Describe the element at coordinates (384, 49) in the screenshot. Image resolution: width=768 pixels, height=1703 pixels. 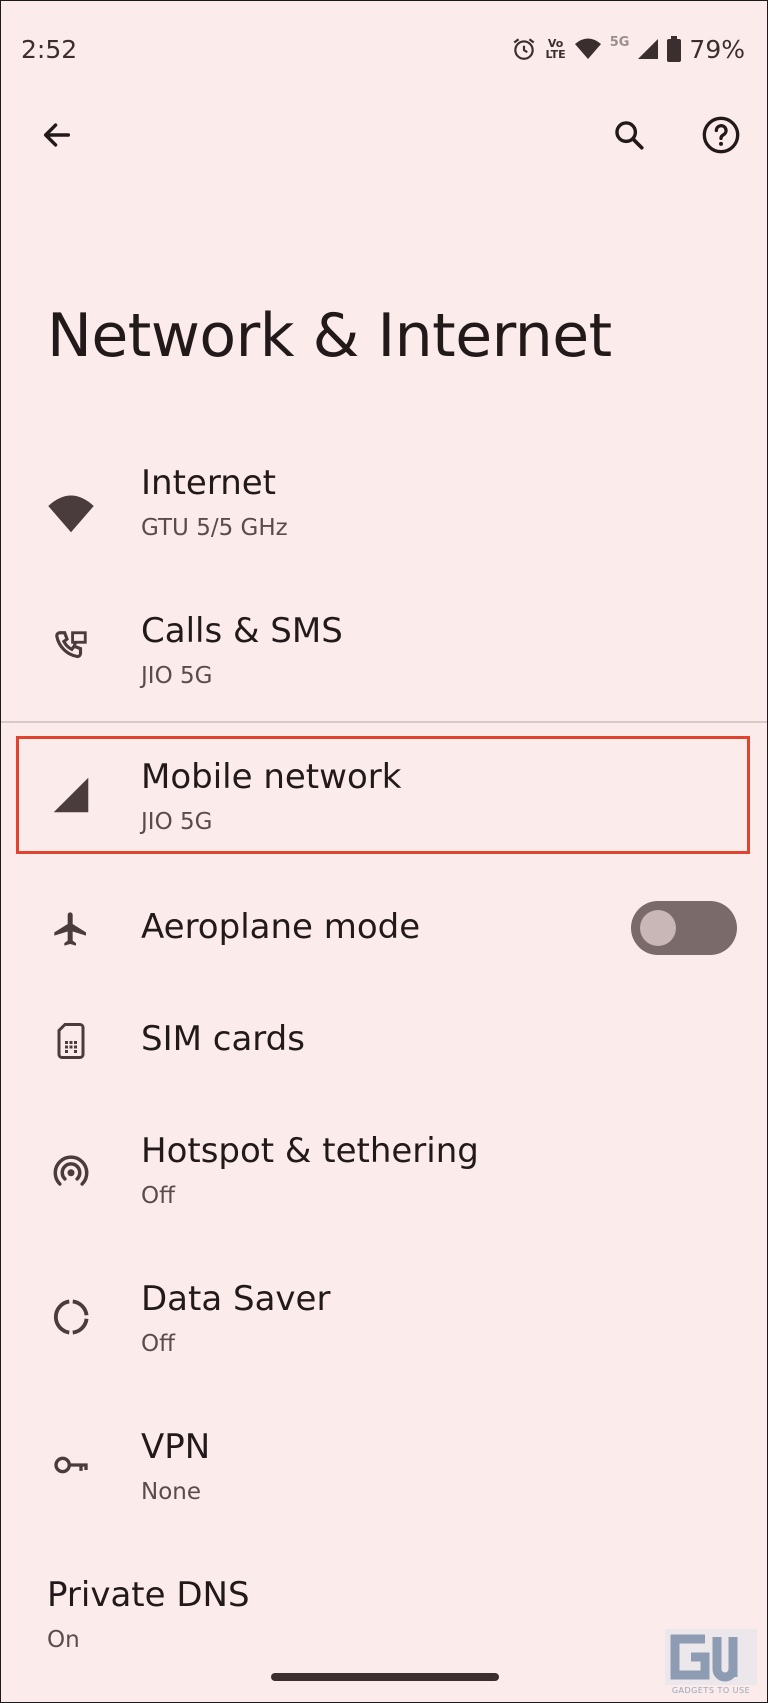
I see `status-bar: 2:52 Vo LTE 5G 79%` at that location.